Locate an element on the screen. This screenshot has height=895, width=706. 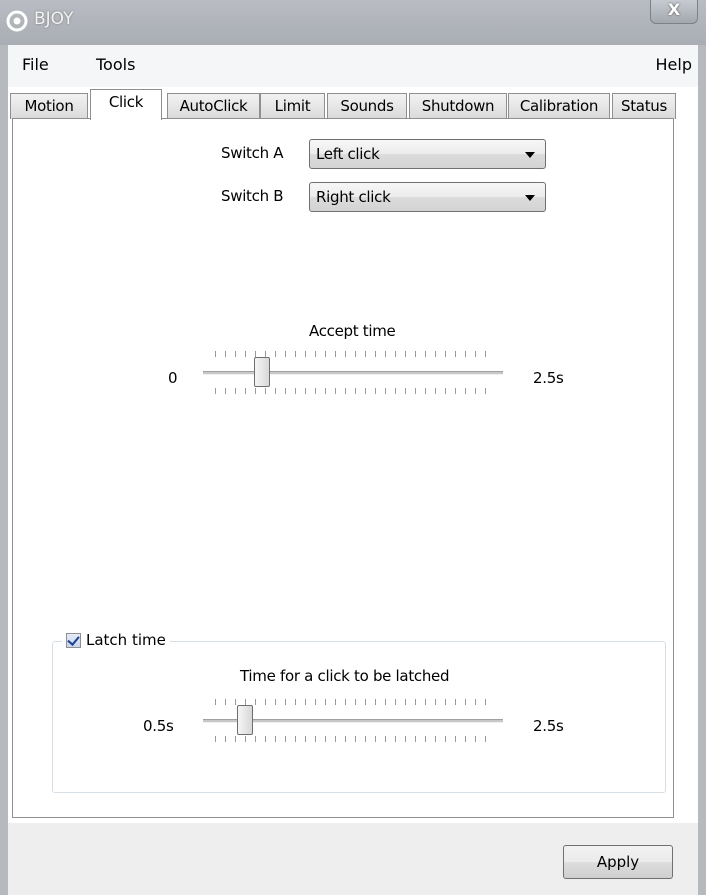
window-border-left is located at coordinates (4, 470).